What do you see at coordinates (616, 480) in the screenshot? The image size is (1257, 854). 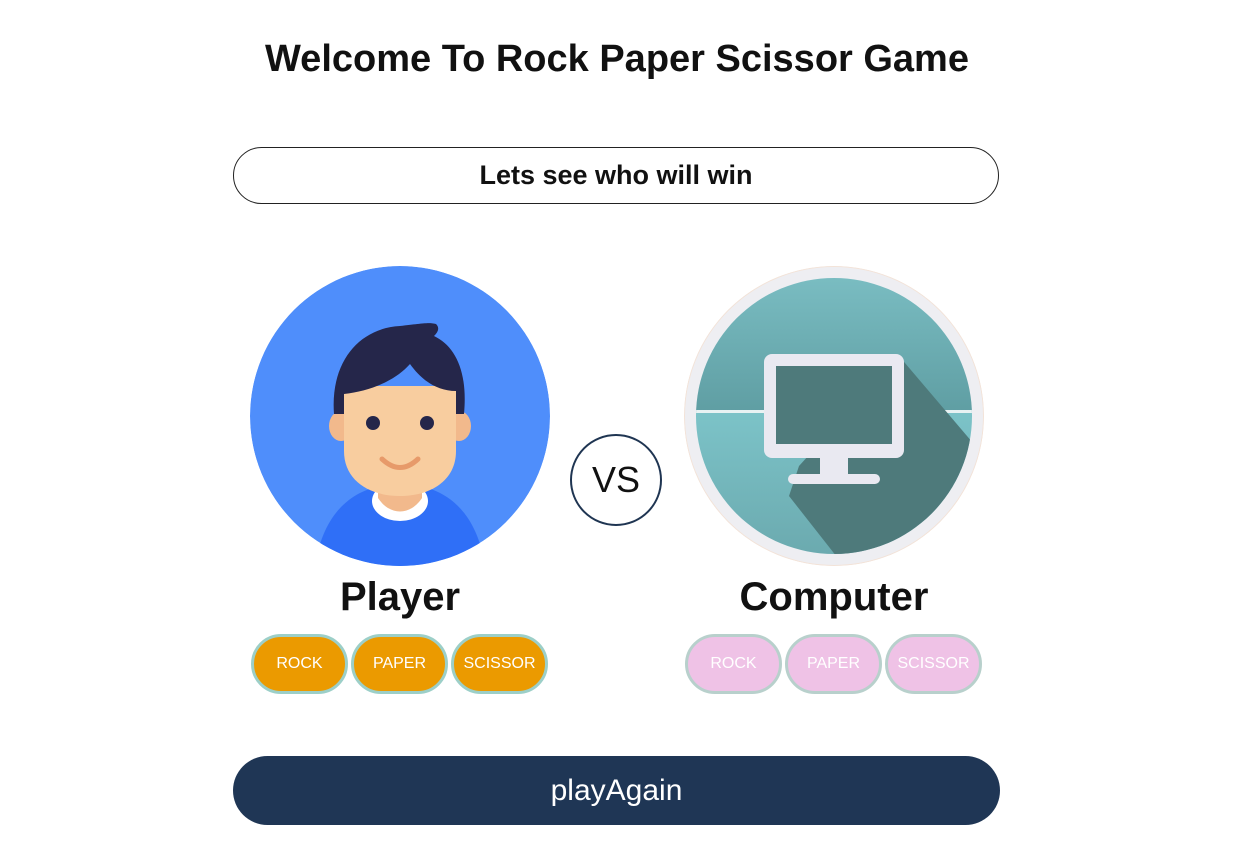 I see `versus-badge: VS` at bounding box center [616, 480].